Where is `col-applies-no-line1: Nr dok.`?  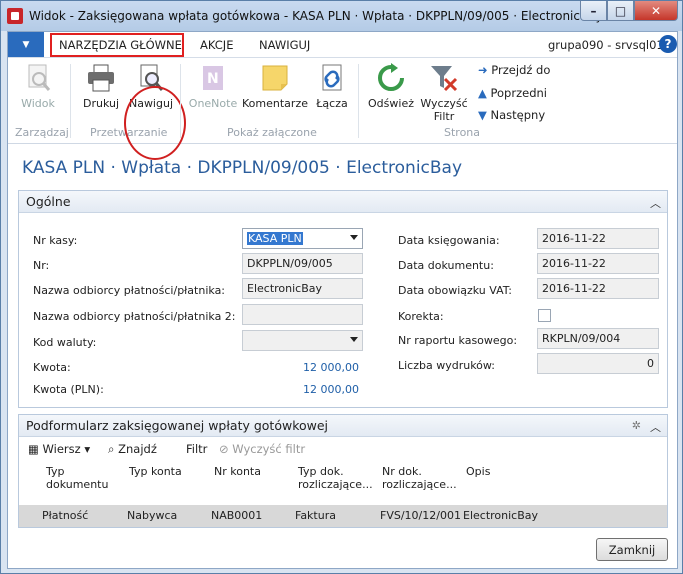
col-applies-no-line1: Nr dok. is located at coordinates (402, 471).